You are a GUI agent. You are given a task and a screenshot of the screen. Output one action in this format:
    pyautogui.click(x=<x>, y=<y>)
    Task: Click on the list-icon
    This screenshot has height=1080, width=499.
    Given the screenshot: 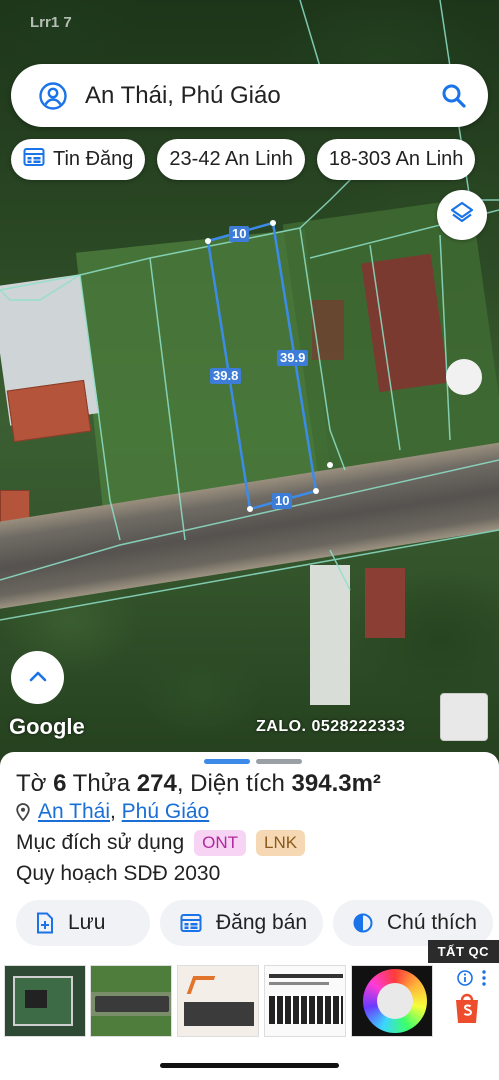 What is the action you would take?
    pyautogui.click(x=191, y=923)
    